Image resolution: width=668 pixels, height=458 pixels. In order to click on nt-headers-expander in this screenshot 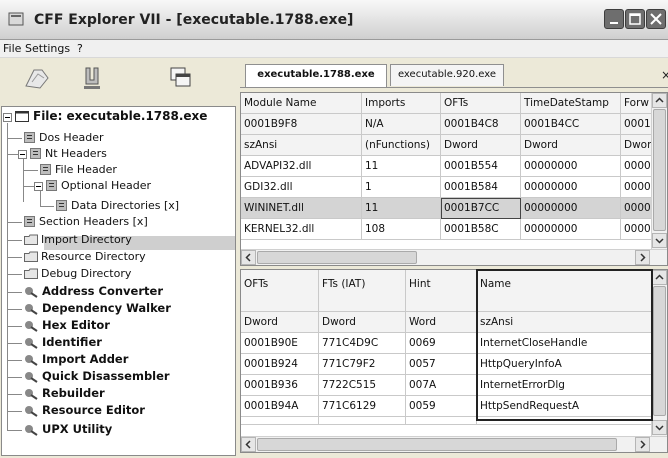, I will do `click(22, 154)`.